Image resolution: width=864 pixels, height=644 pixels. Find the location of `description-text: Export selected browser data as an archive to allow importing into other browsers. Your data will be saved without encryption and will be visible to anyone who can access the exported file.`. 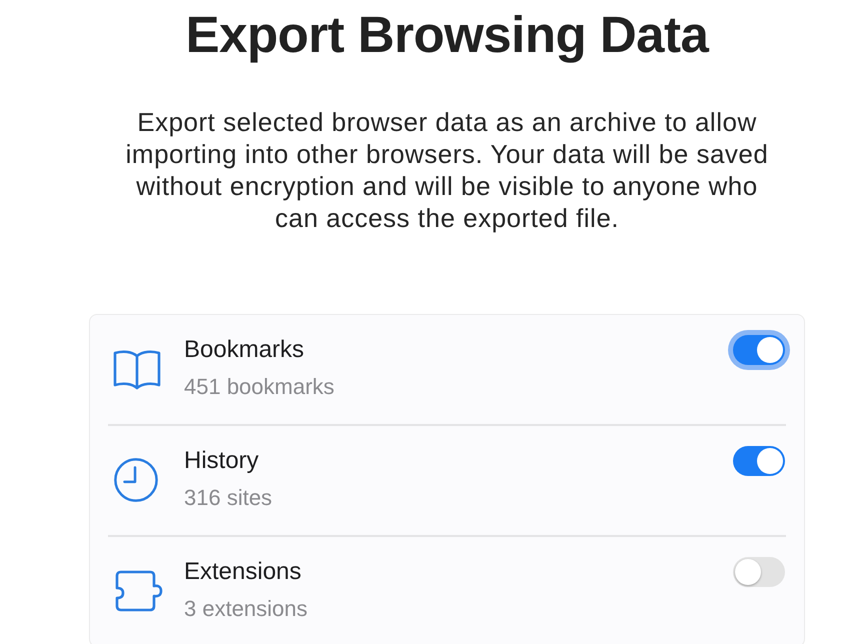

description-text: Export selected browser data as an archive to allow importing into other browsers. Your data will be saved without encryption and will be visible to anyone who can access the exported file. is located at coordinates (447, 170).